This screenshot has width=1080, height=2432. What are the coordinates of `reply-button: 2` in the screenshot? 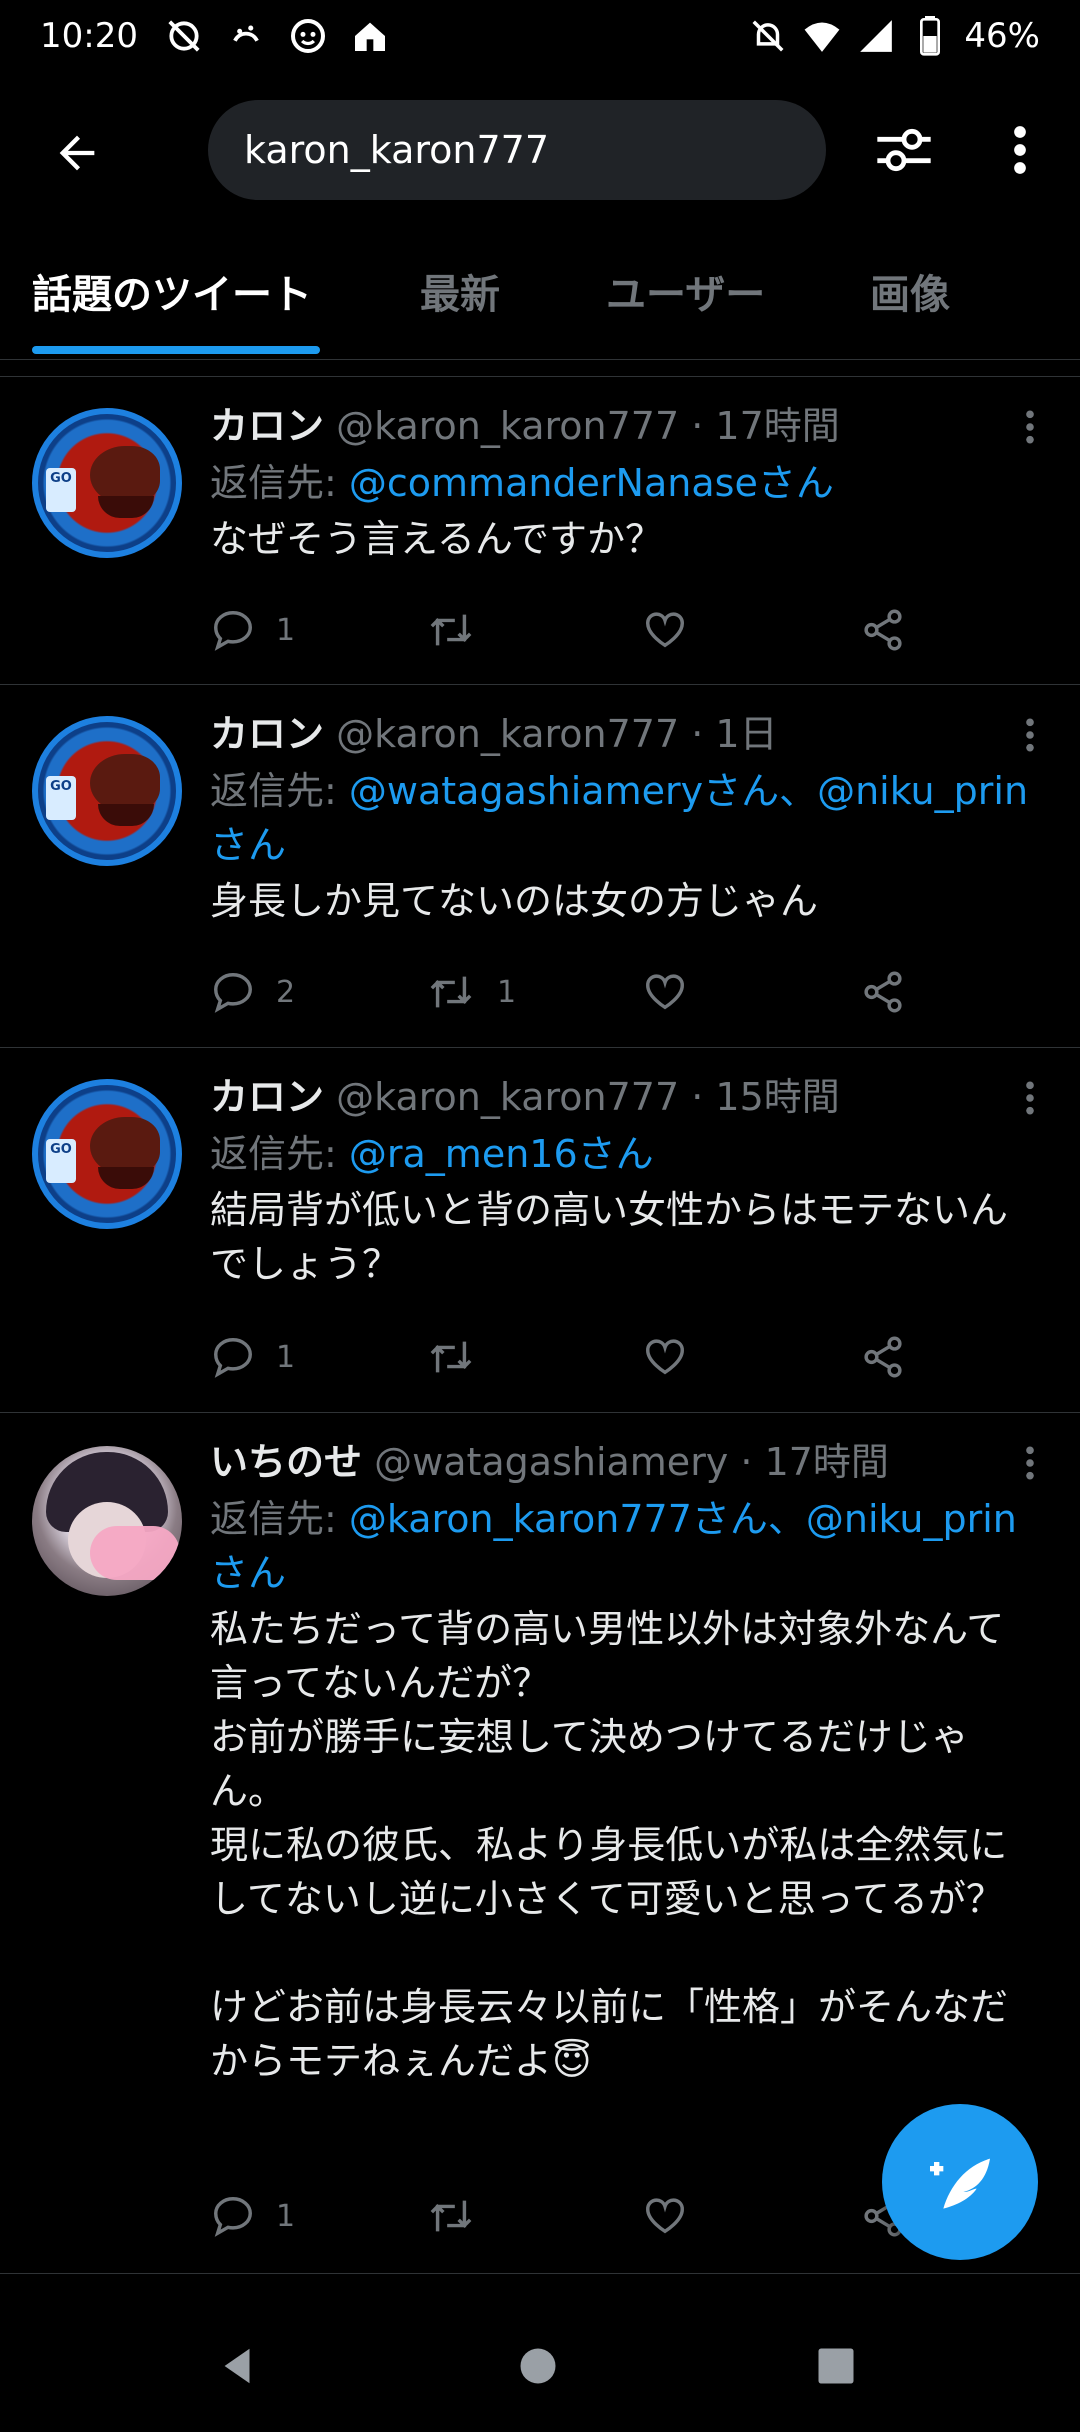 It's located at (252, 992).